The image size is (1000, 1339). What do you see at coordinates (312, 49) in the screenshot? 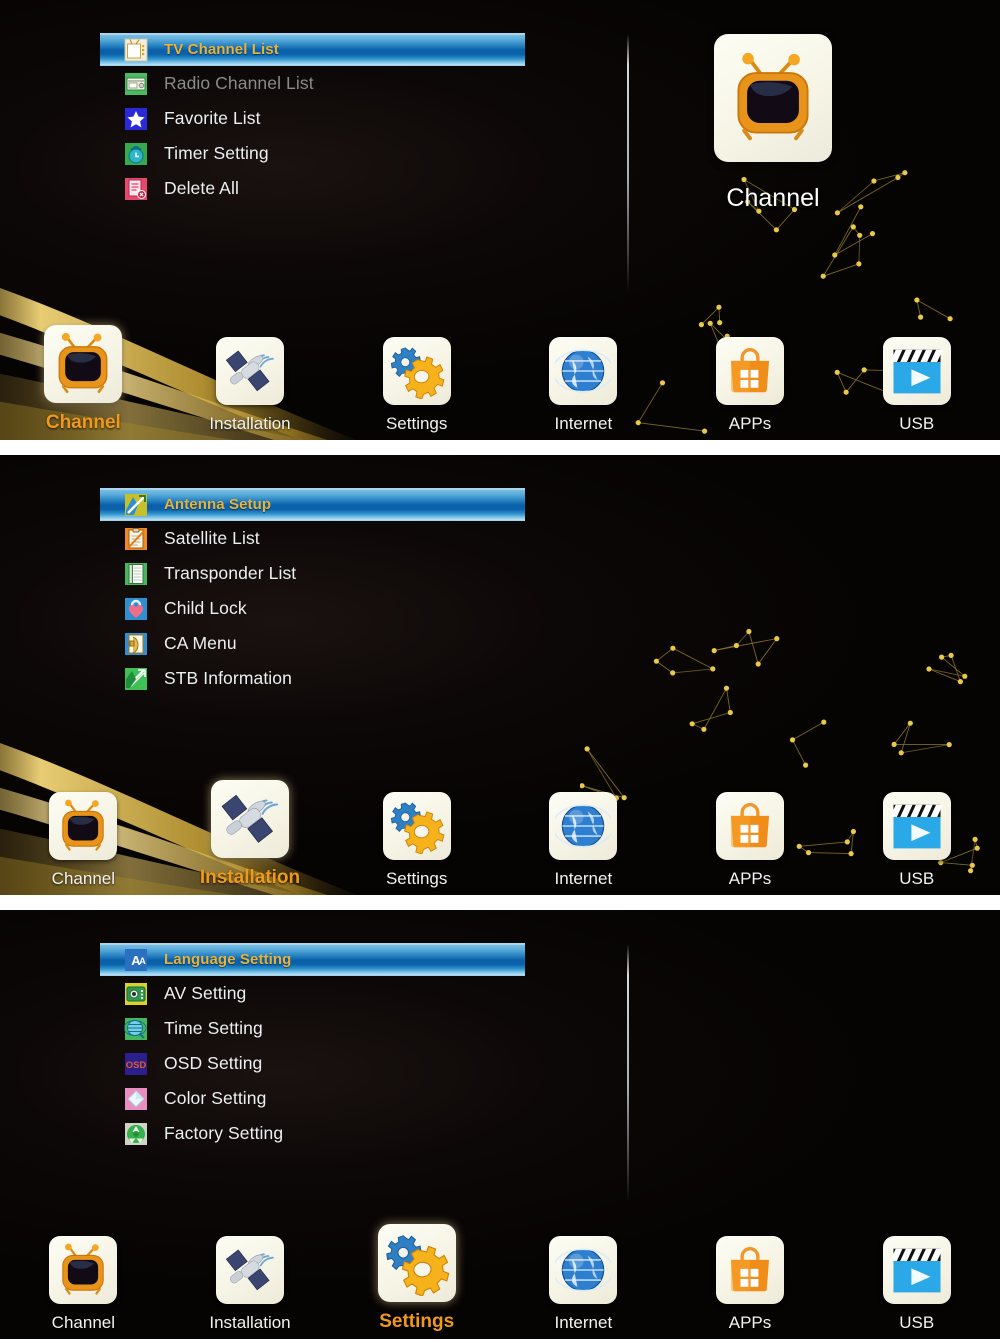
I see `menu-item-tv-channel-list: TV Channel List` at bounding box center [312, 49].